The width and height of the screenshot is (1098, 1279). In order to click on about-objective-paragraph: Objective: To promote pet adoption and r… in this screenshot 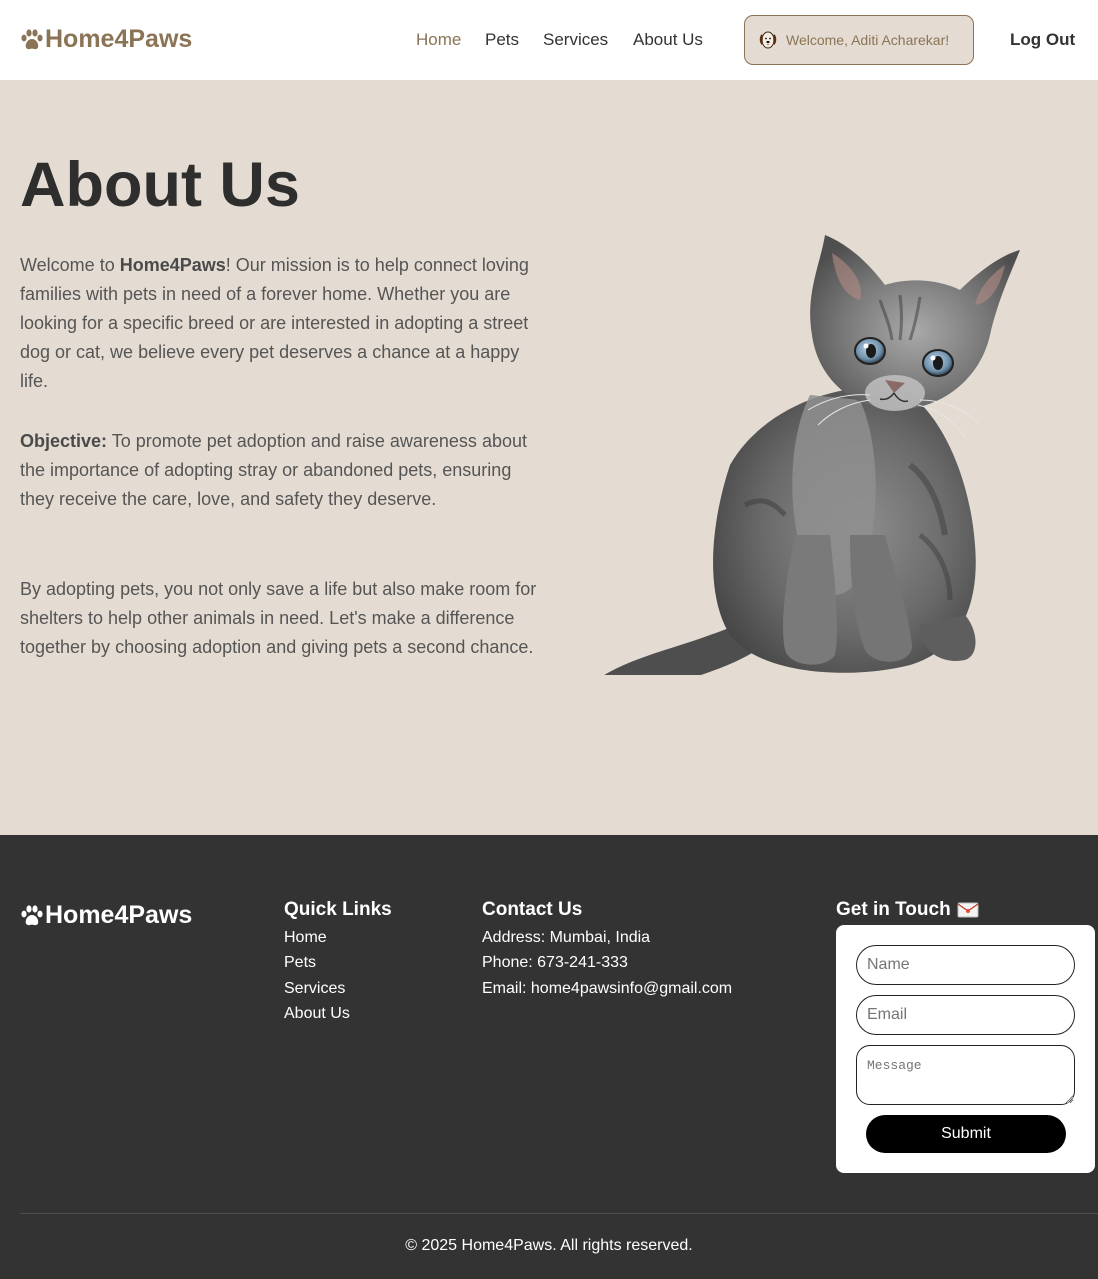, I will do `click(273, 470)`.